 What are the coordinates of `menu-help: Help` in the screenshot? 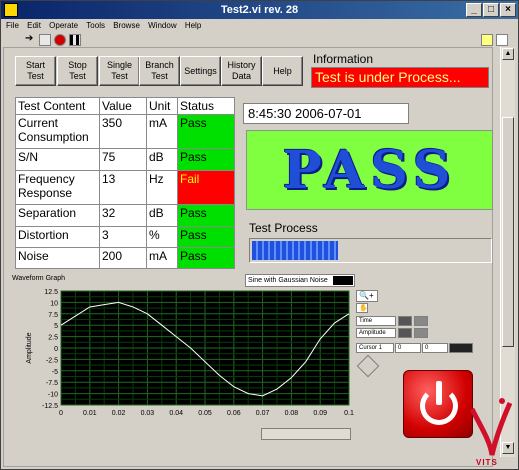 It's located at (193, 25).